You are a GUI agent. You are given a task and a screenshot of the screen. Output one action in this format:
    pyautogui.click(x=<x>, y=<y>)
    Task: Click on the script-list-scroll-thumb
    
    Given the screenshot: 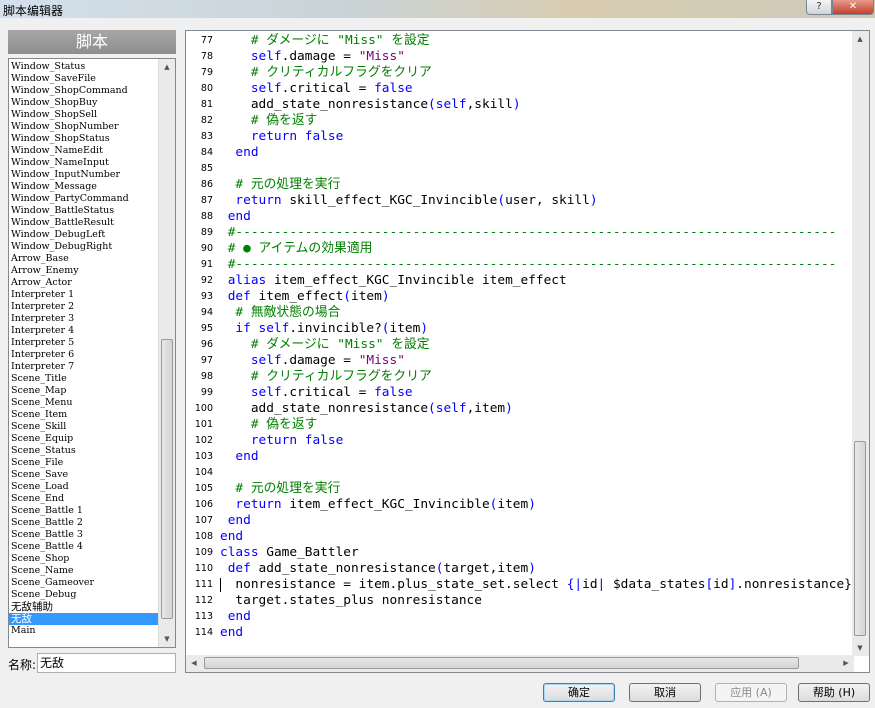 What is the action you would take?
    pyautogui.click(x=167, y=479)
    